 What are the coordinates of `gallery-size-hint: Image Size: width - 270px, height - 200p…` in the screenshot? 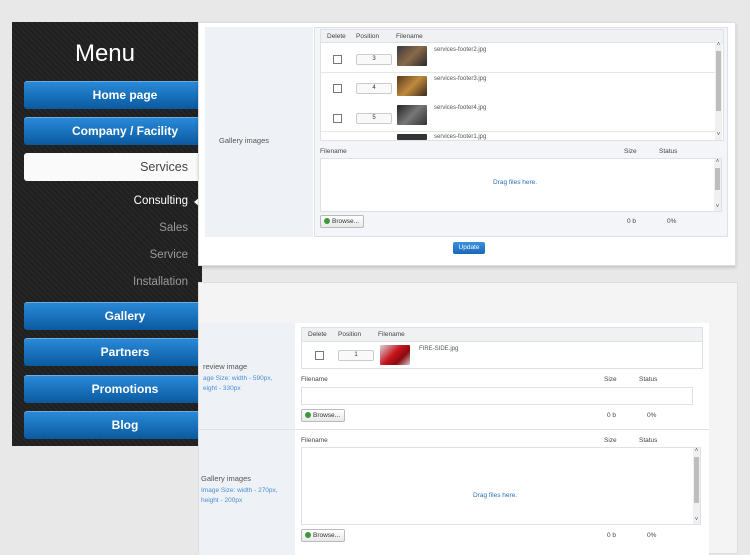 It's located at (239, 495).